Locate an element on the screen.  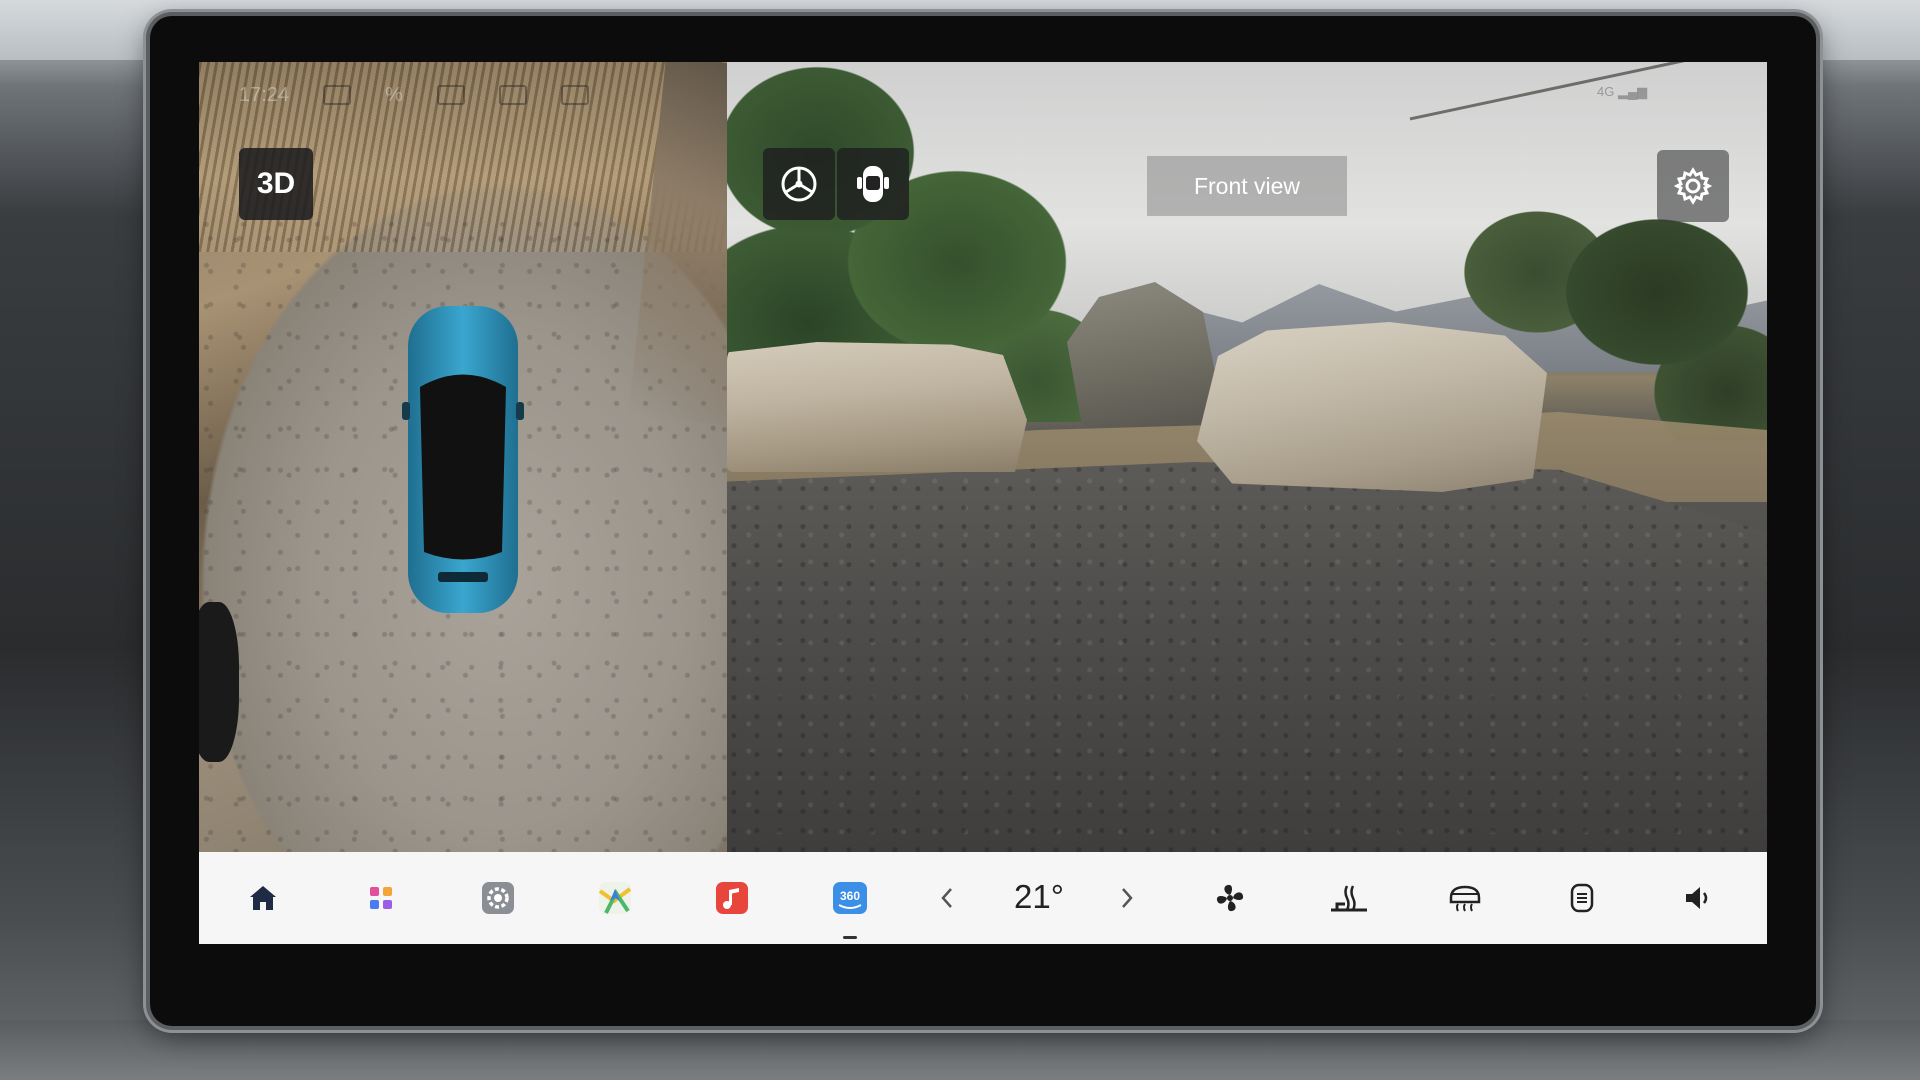
home-button is located at coordinates (263, 898).